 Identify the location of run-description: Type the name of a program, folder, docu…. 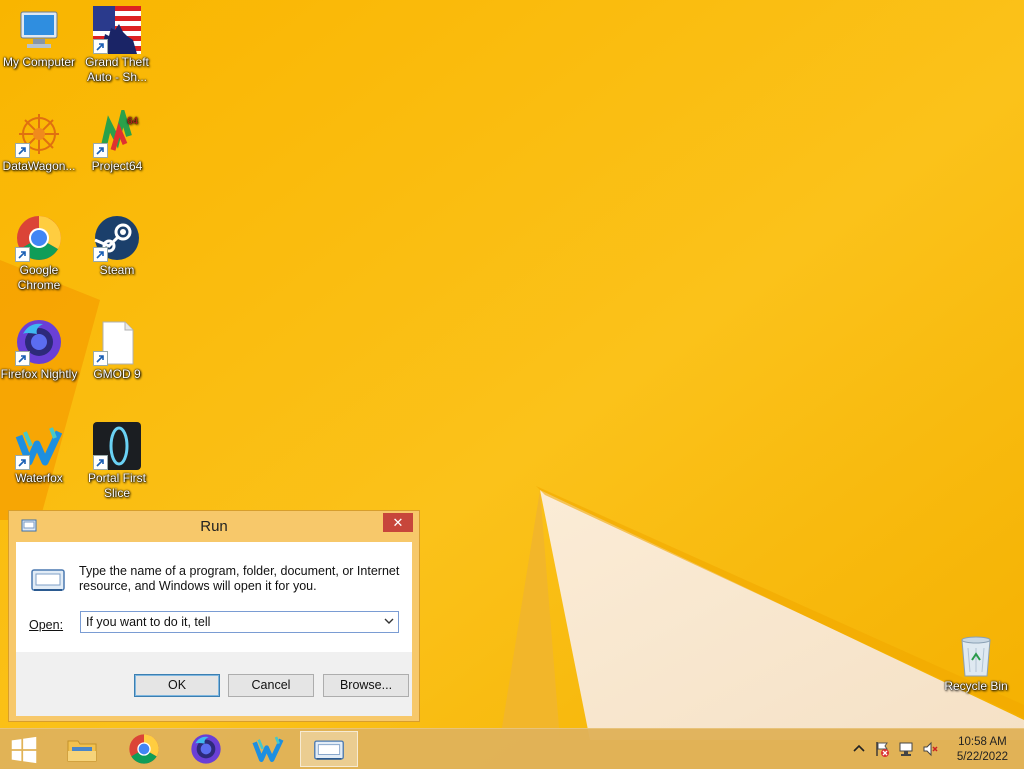
(239, 578).